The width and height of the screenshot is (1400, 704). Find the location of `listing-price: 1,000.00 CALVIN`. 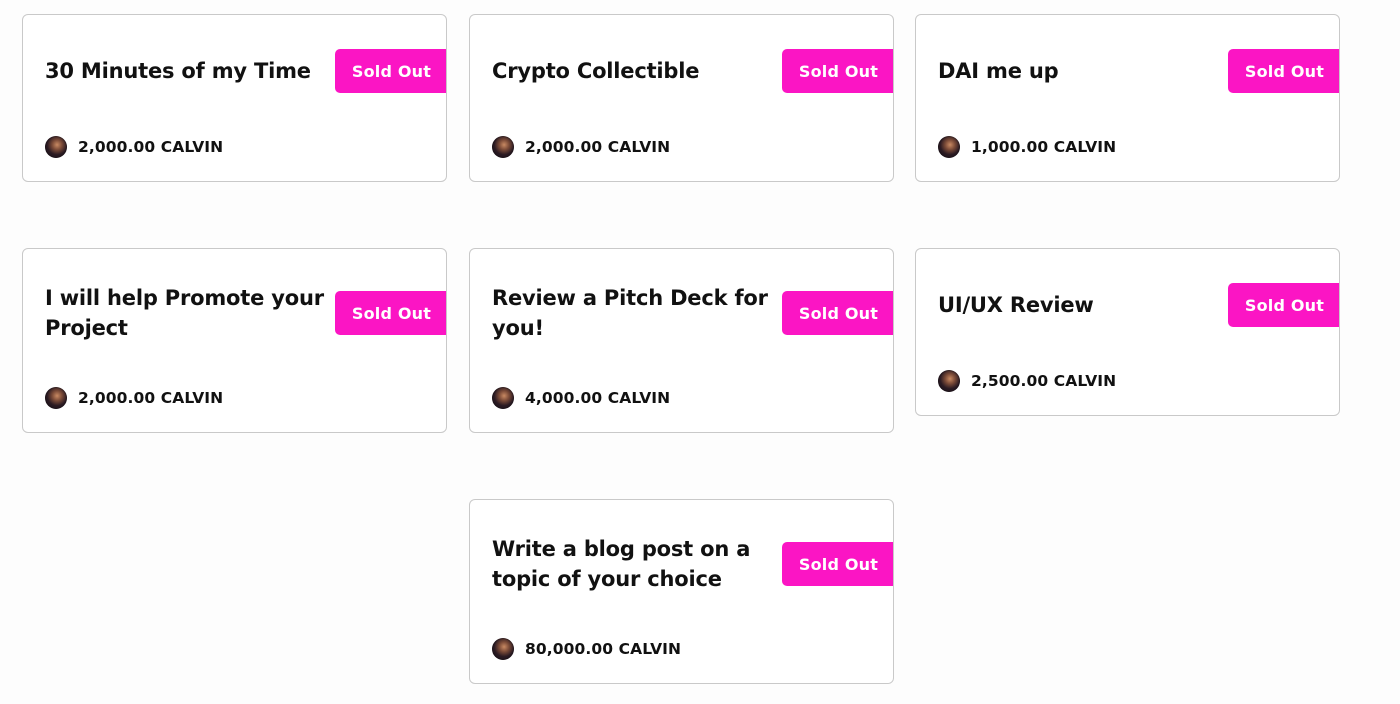

listing-price: 1,000.00 CALVIN is located at coordinates (1044, 147).